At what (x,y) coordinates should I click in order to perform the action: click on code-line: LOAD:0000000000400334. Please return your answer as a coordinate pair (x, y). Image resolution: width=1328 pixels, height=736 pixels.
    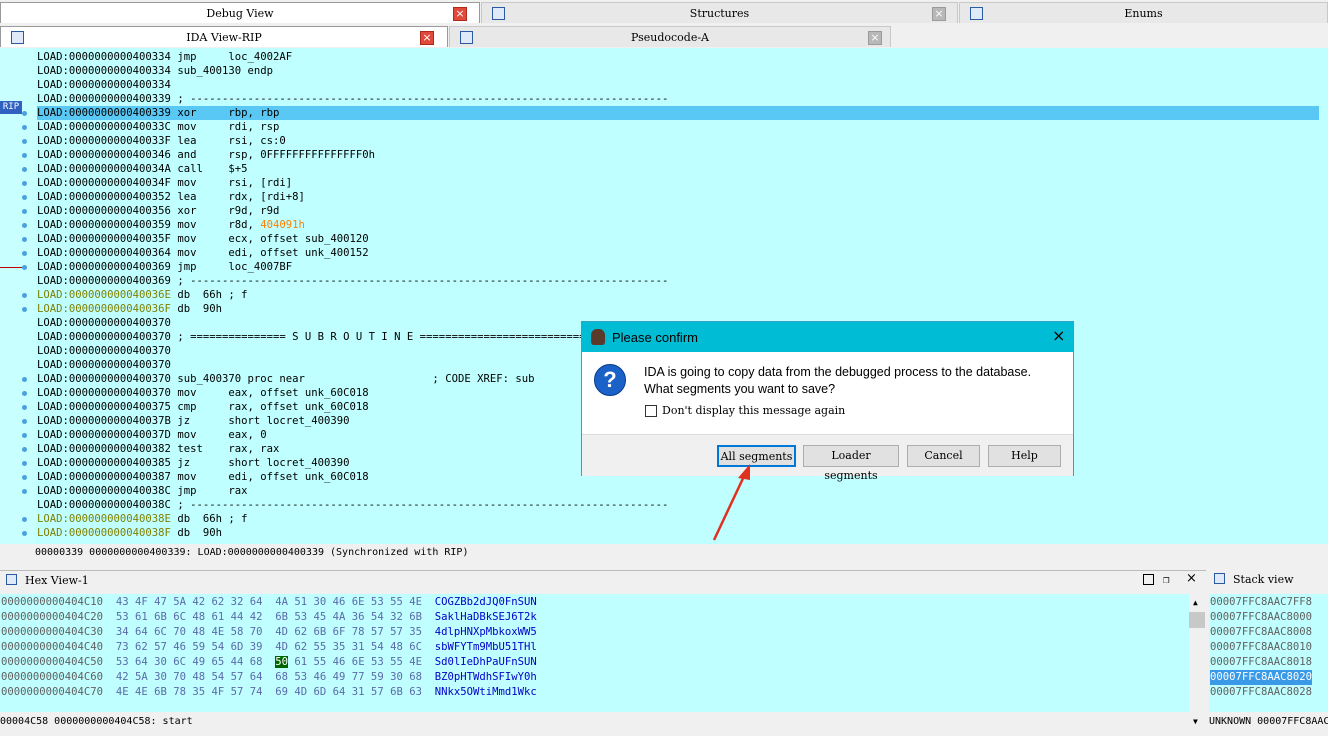
    Looking at the image, I should click on (104, 85).